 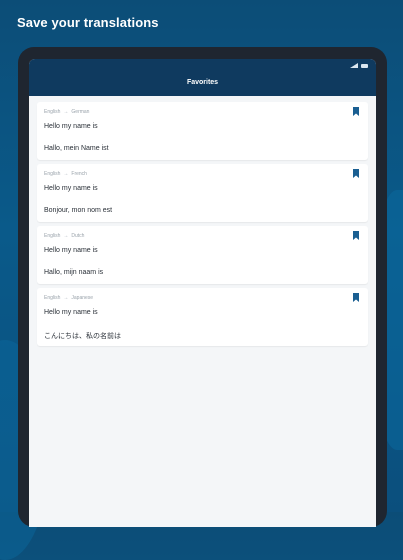 I want to click on language-pair: English → German, so click(x=66, y=112).